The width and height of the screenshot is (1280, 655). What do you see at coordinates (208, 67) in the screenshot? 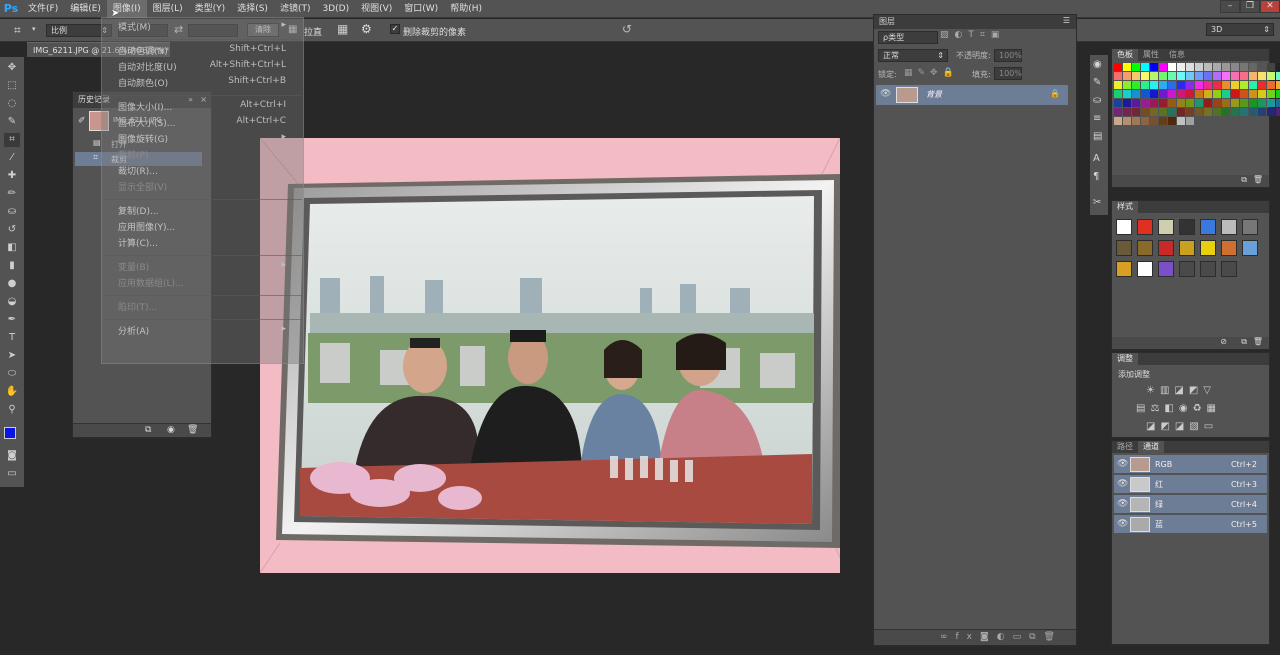
I see `image-menu-item: 自动对比度(U) Alt+Shift+Ctrl+L` at bounding box center [208, 67].